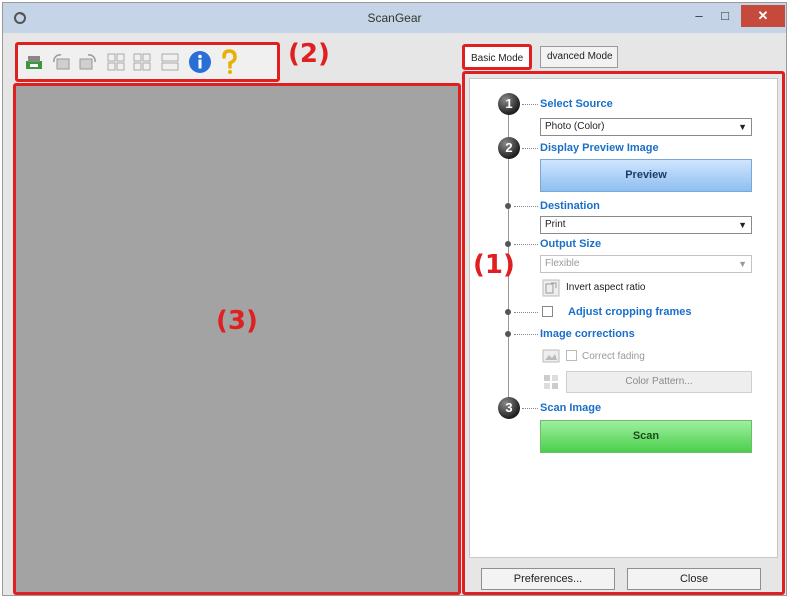 This screenshot has width=790, height=598. I want to click on step-2-badge: 2, so click(509, 148).